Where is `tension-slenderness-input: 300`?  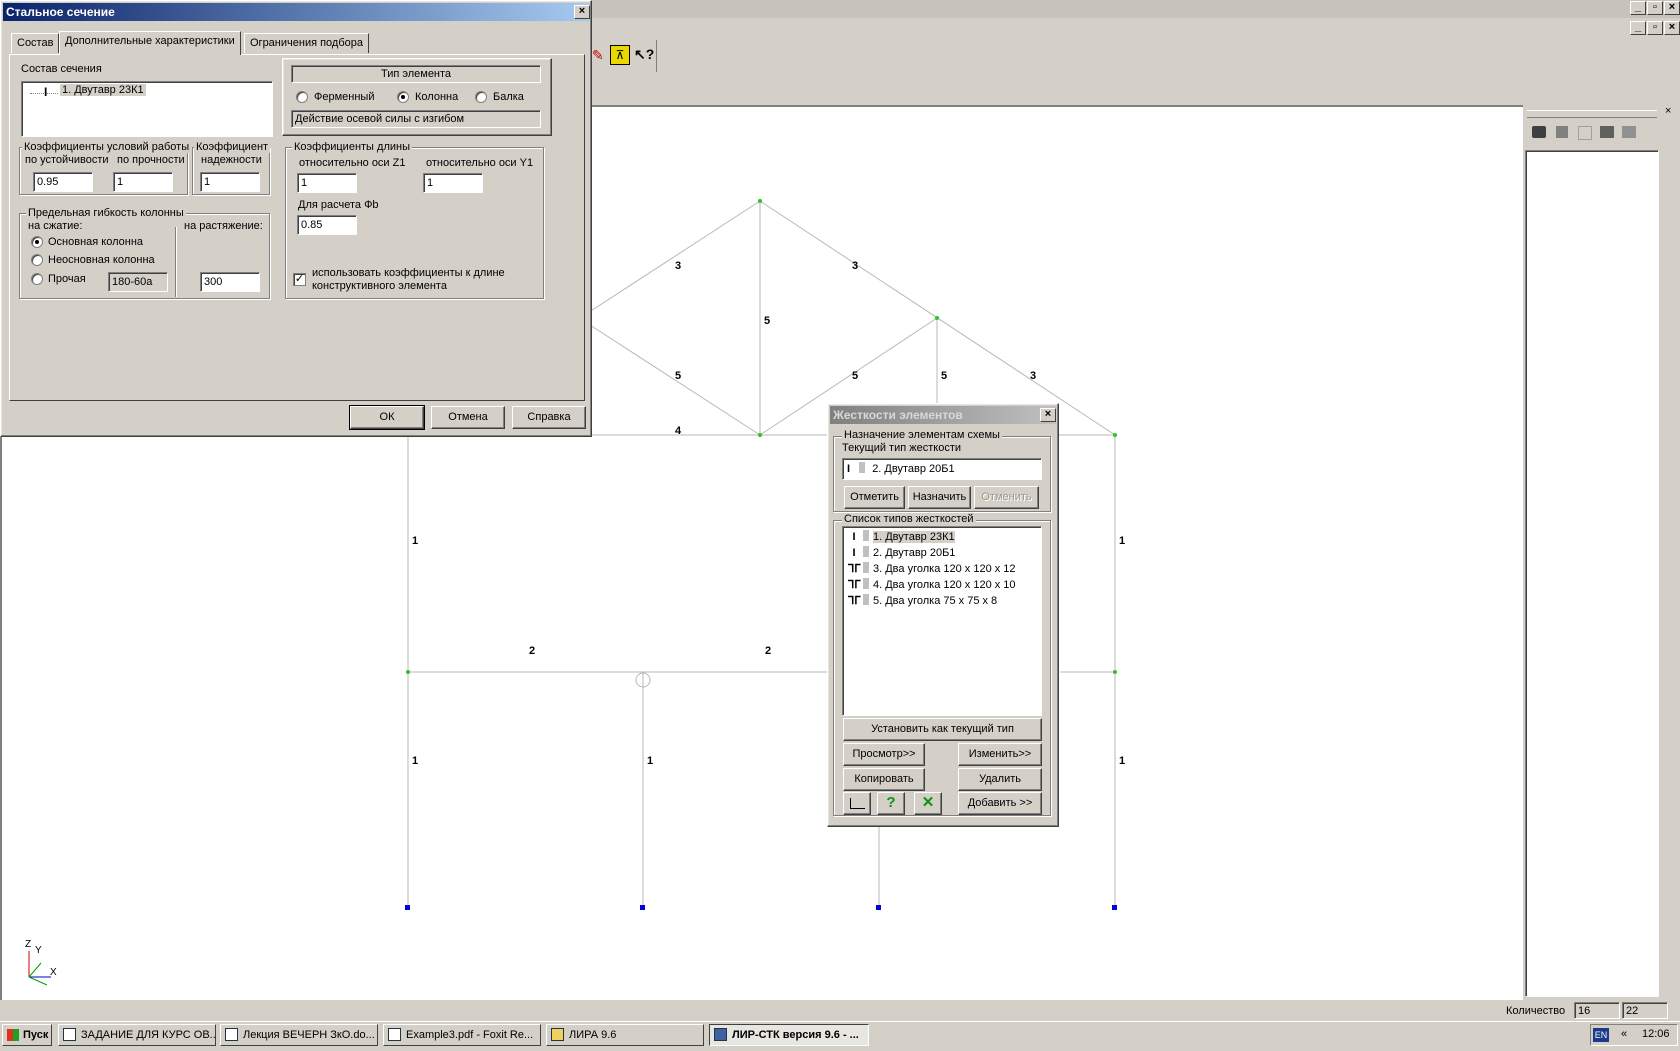
tension-slenderness-input: 300 is located at coordinates (230, 282).